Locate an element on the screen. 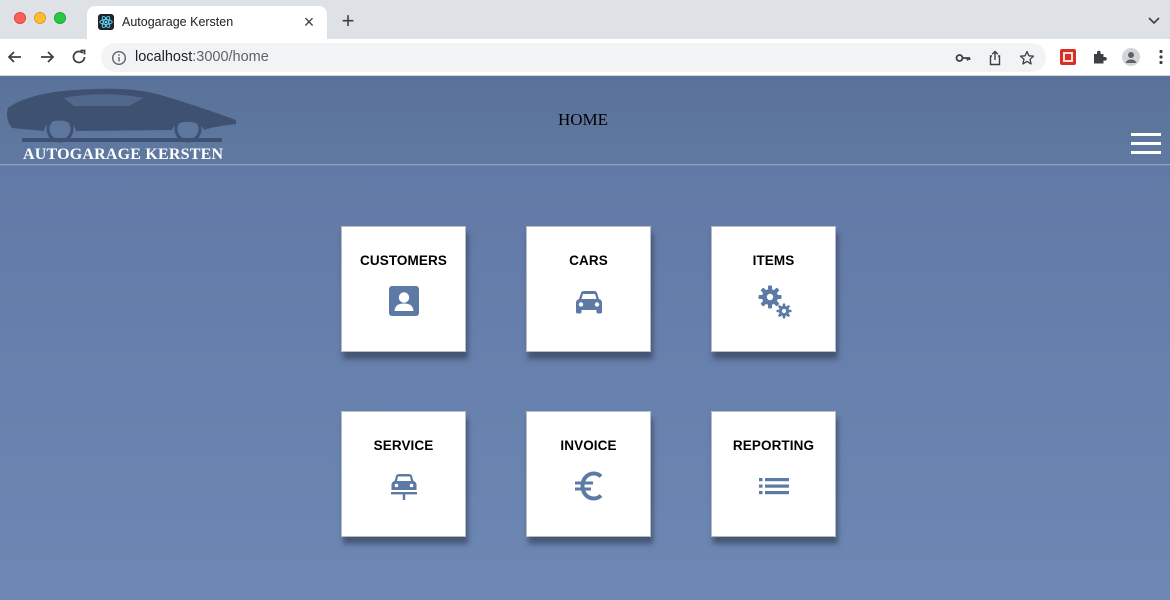  browser-tab-strip: Autogarage Kersten × + is located at coordinates (585, 19).